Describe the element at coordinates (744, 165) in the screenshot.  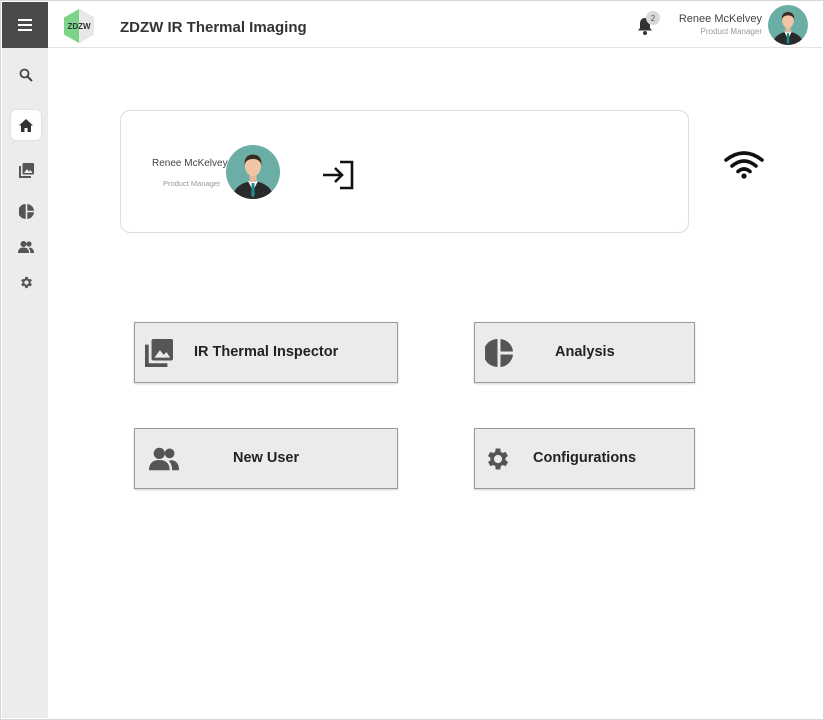
I see `wifi-icon` at that location.